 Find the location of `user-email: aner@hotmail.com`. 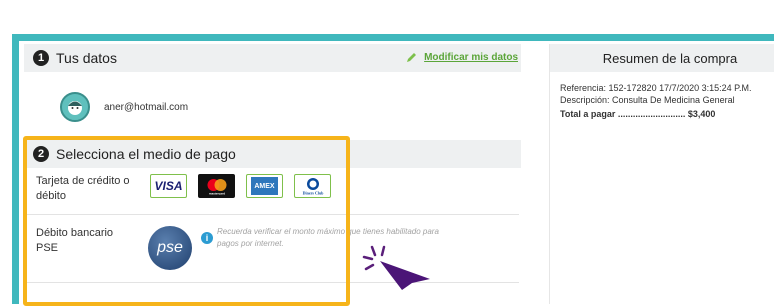

user-email: aner@hotmail.com is located at coordinates (146, 107).